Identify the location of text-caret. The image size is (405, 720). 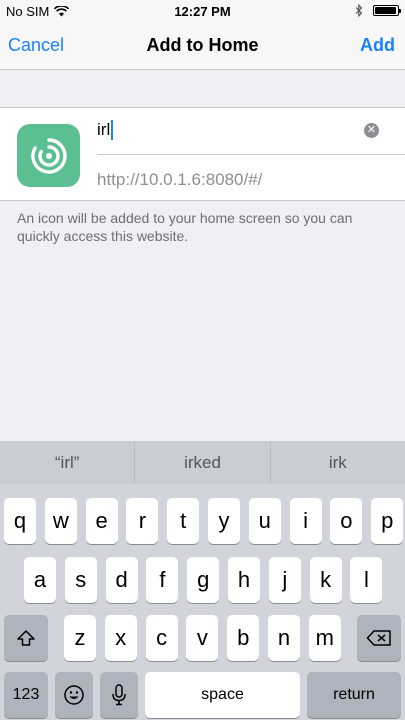
(112, 130).